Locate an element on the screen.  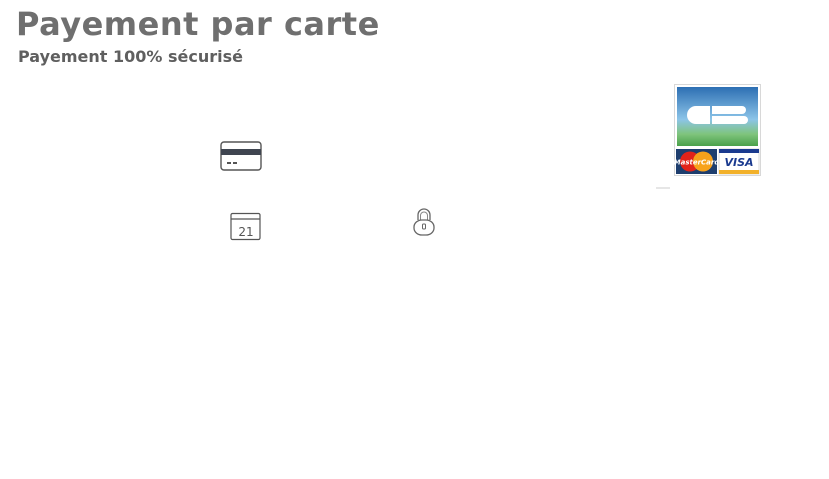
cb-logo: CB is located at coordinates (717, 116).